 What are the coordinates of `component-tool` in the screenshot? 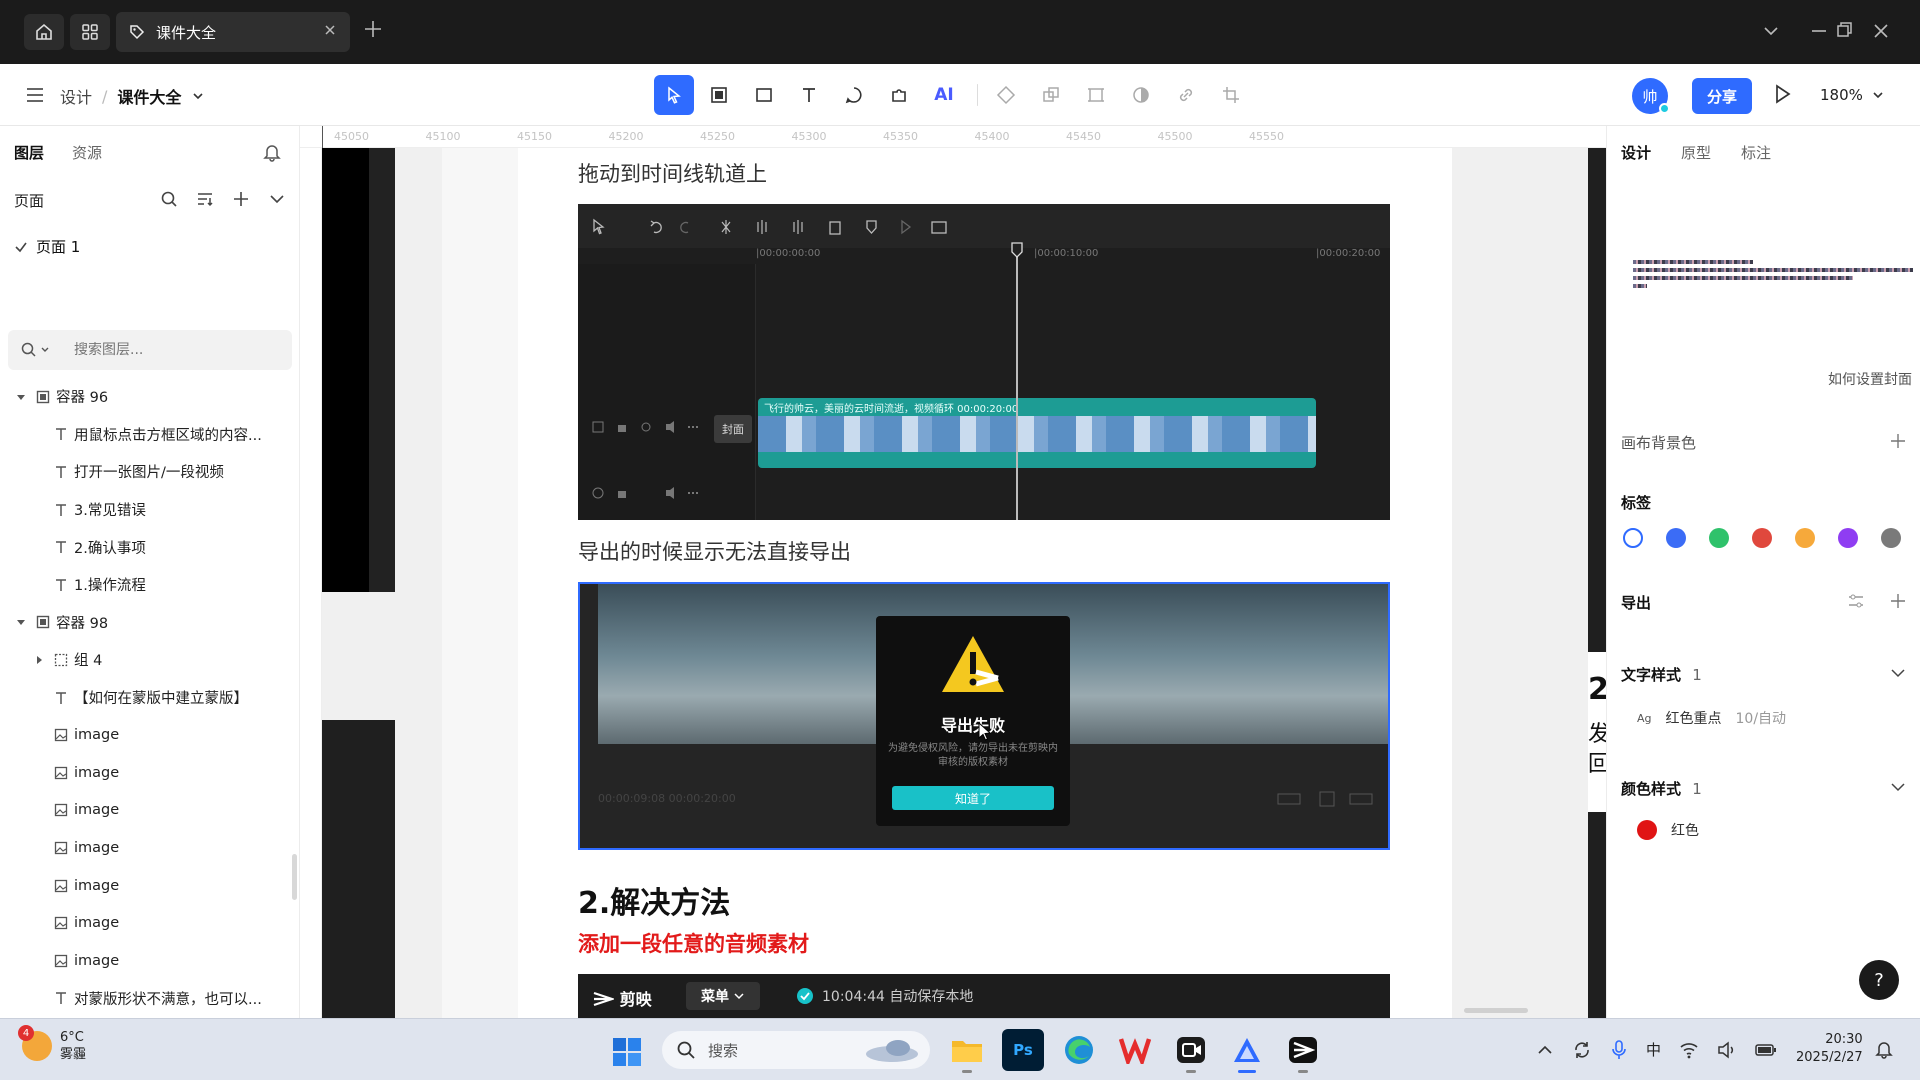 It's located at (1006, 95).